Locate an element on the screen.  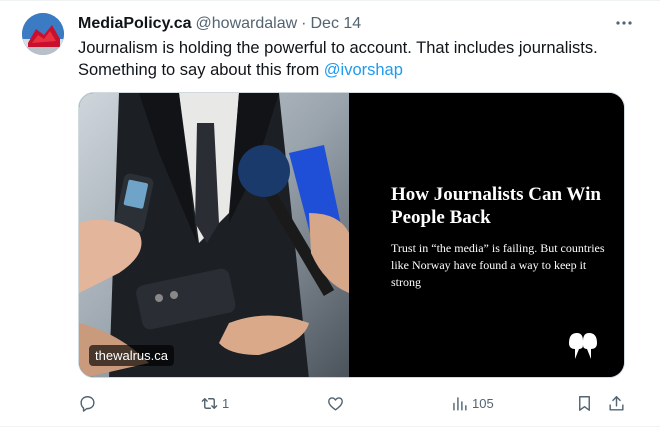
reply-icon is located at coordinates (87, 403).